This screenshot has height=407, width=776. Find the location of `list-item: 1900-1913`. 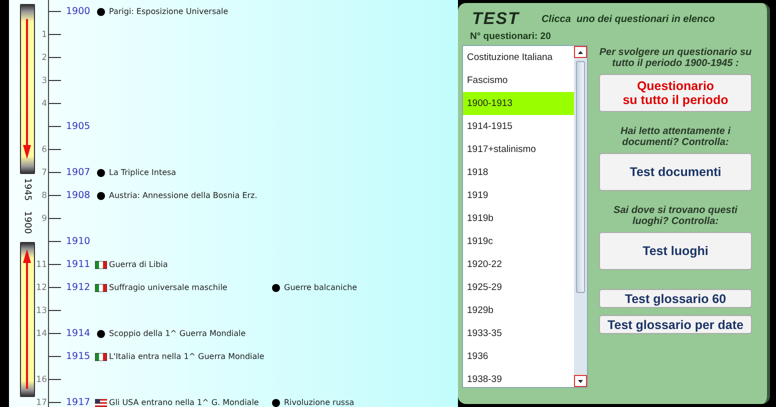

list-item: 1900-1913 is located at coordinates (518, 103).